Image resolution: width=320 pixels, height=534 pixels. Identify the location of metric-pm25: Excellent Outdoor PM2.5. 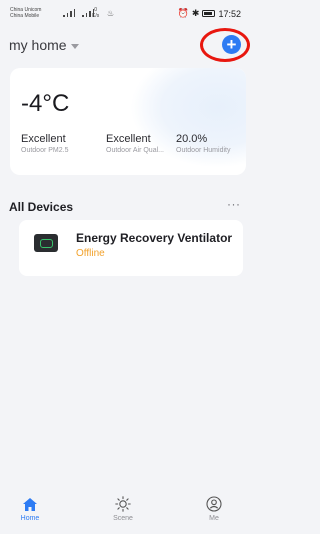
(45, 143).